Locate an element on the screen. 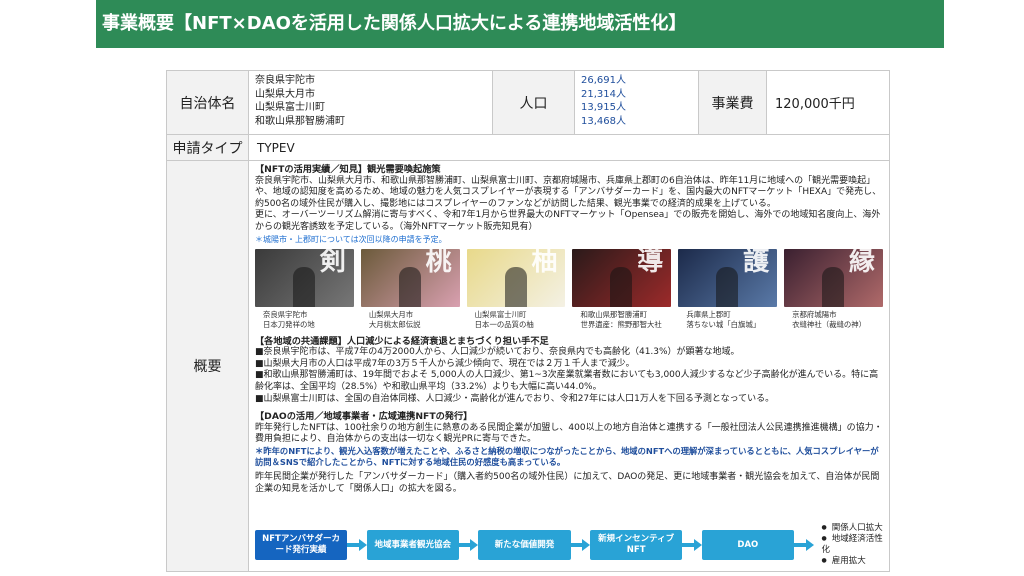  outcome-item: 地域経済活性化 is located at coordinates (855, 545).